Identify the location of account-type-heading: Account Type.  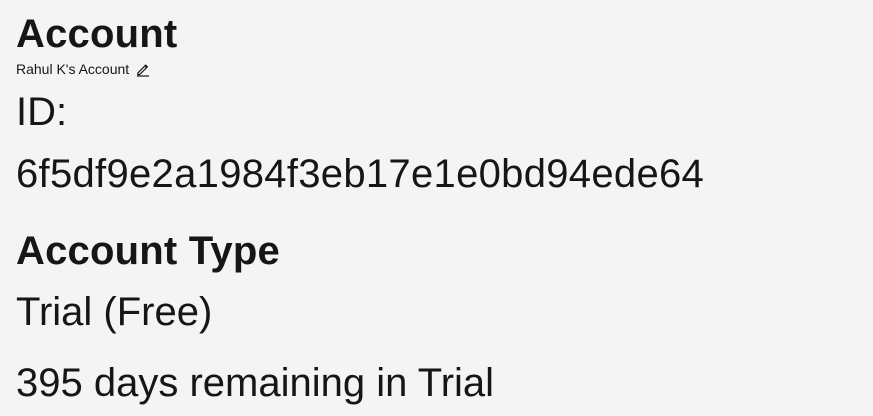
(148, 251).